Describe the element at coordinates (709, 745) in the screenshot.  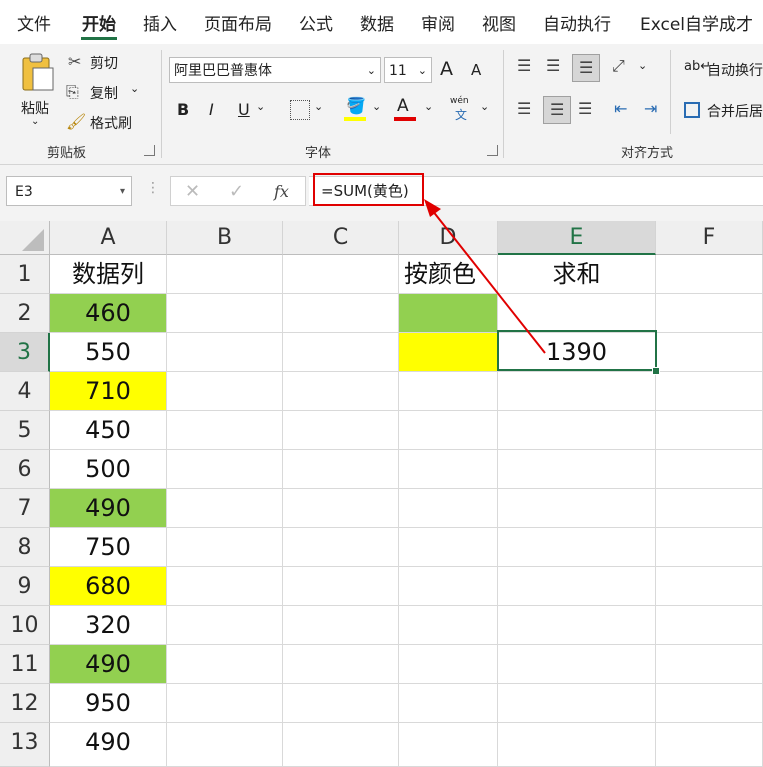
I see `cell-f13` at that location.